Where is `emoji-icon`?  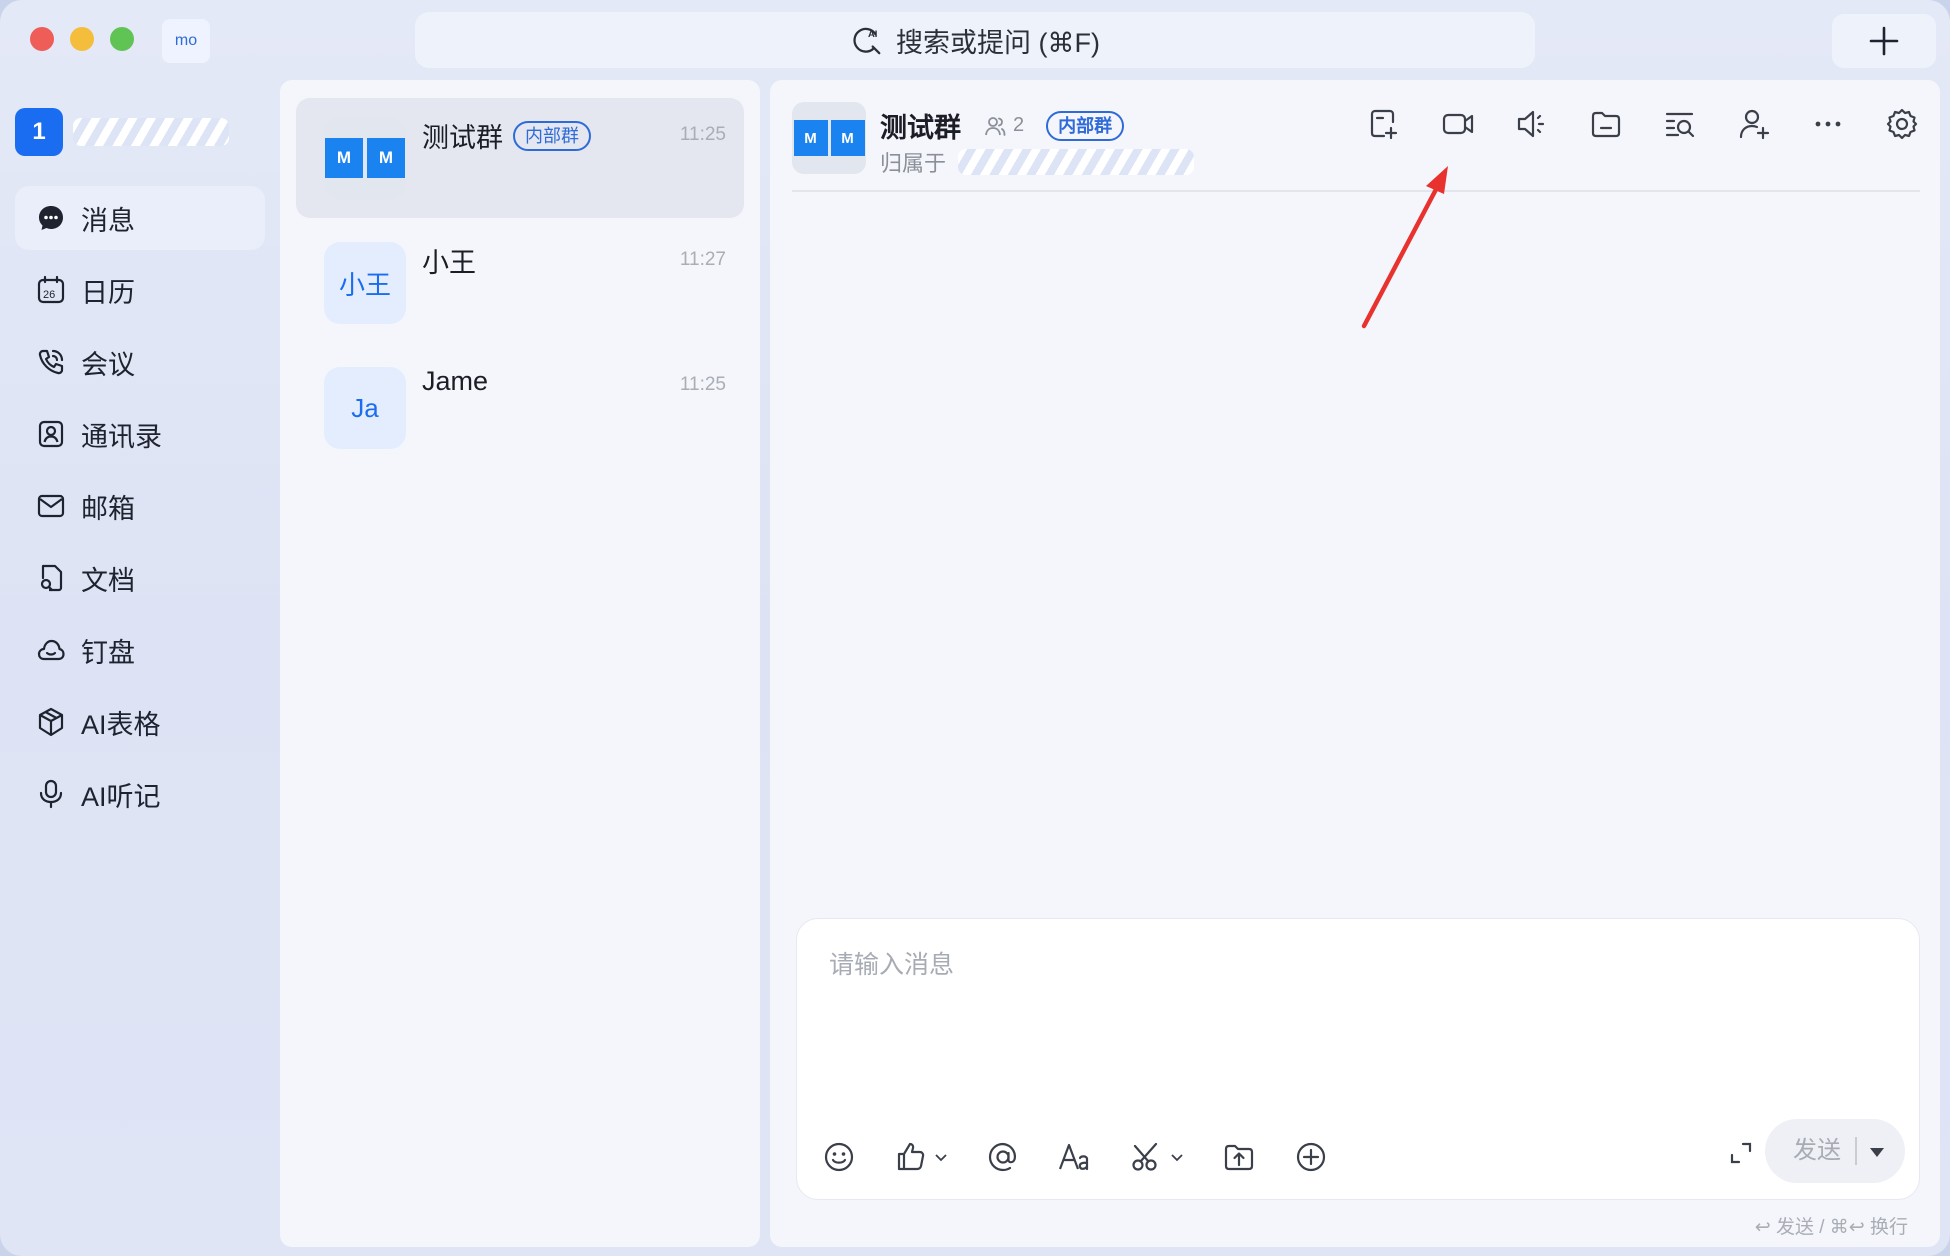
emoji-icon is located at coordinates (839, 1157).